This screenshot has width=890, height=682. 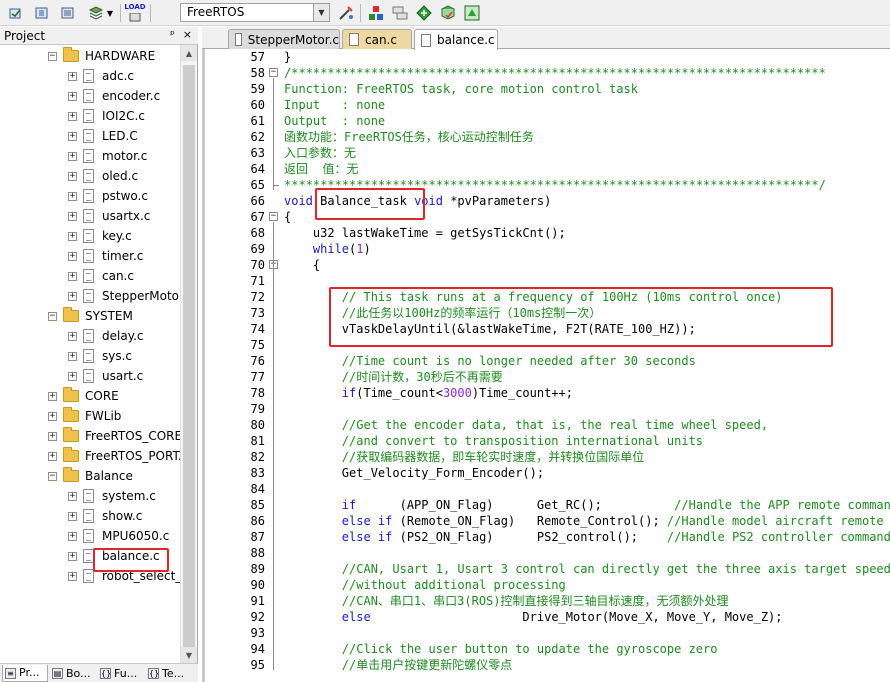 I want to click on code-line: 88, so click(x=546, y=553).